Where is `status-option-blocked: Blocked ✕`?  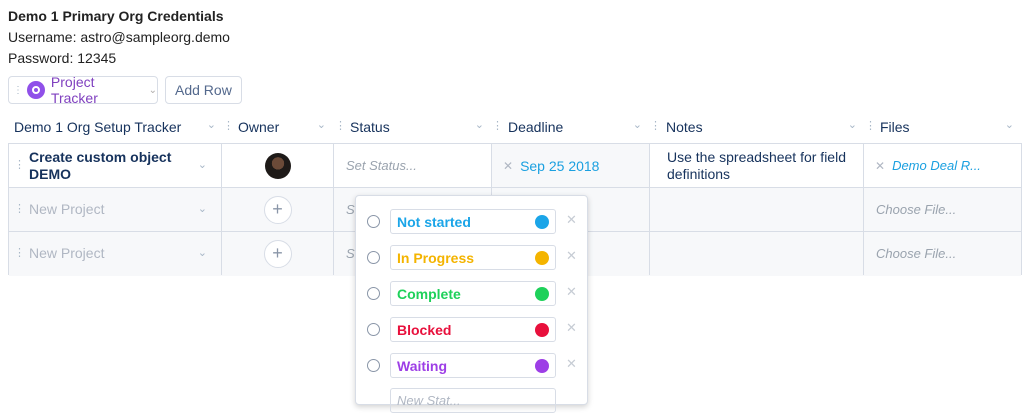
status-option-blocked: Blocked ✕ is located at coordinates (471, 329).